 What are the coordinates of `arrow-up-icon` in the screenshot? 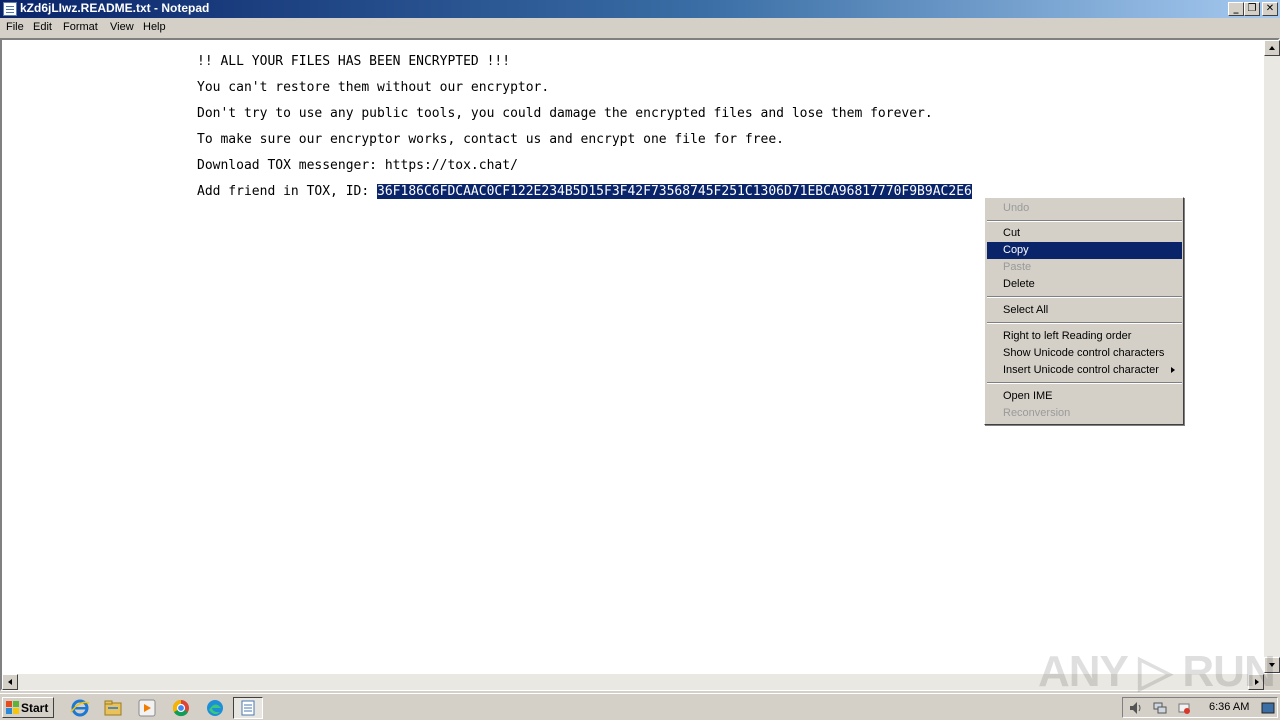 It's located at (1272, 48).